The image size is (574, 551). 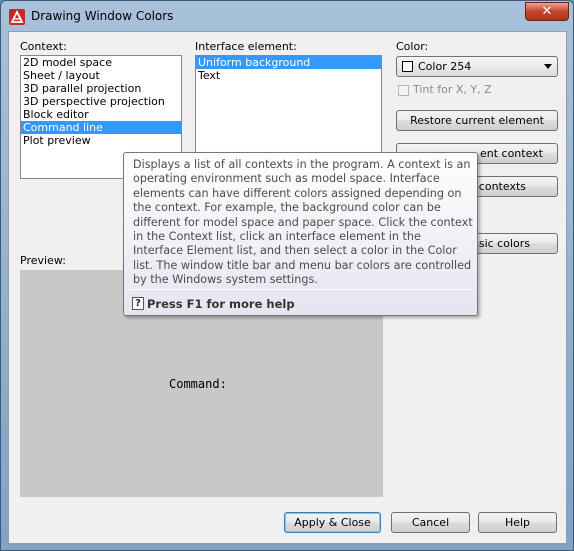 What do you see at coordinates (101, 127) in the screenshot?
I see `context-list-item: Command line` at bounding box center [101, 127].